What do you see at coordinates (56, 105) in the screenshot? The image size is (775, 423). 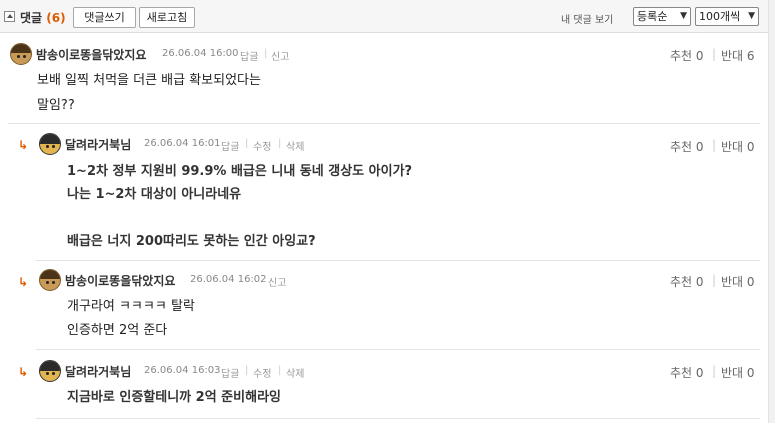 I see `comment-text: 말임??` at bounding box center [56, 105].